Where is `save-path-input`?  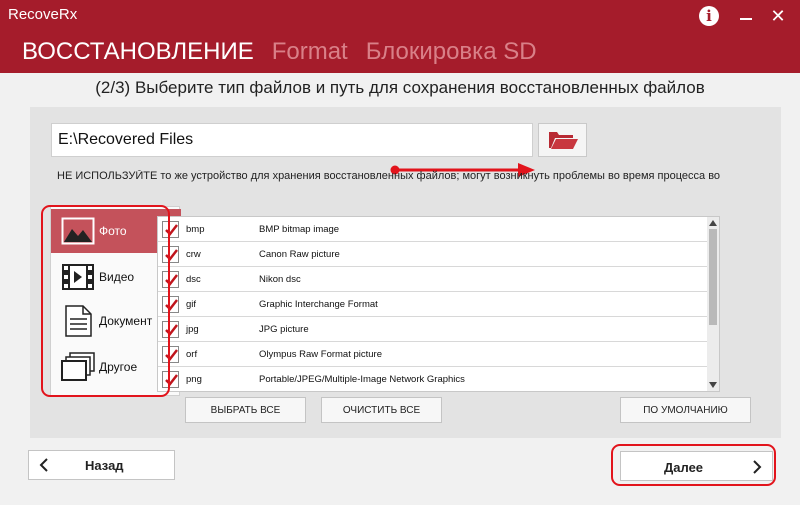 save-path-input is located at coordinates (292, 140).